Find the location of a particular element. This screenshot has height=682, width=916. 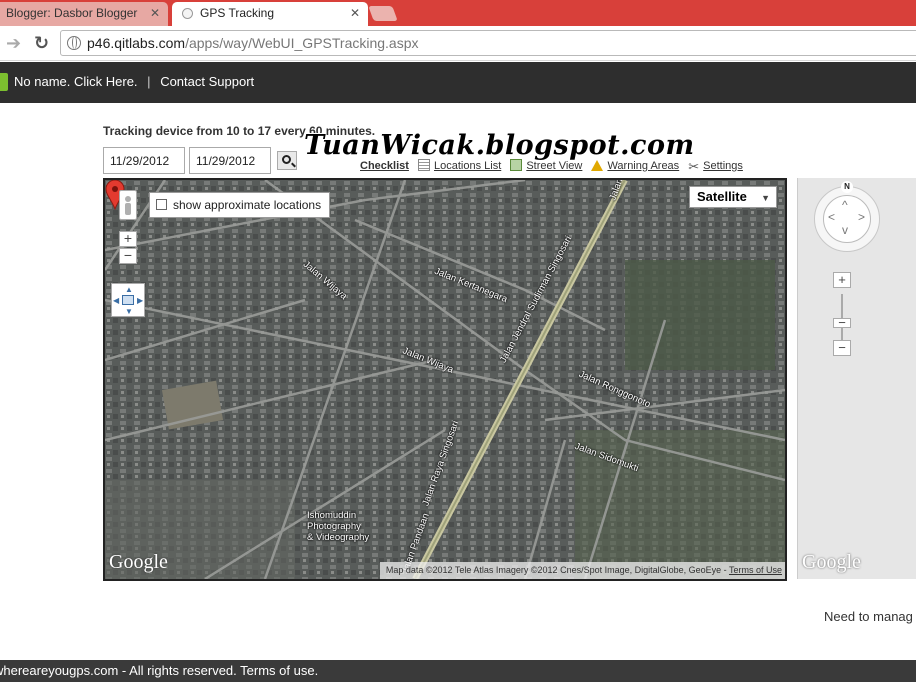

pan-center-icon is located at coordinates (128, 300).